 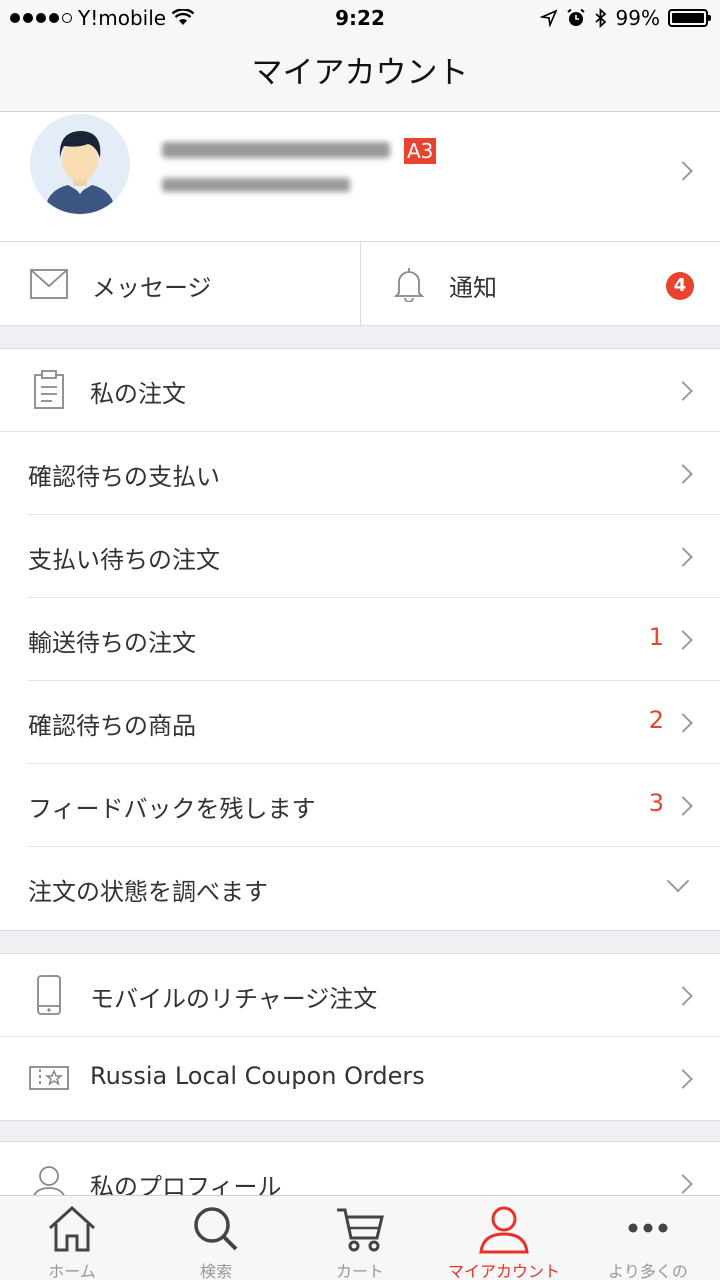 I want to click on notifications-count-badge: 4, so click(x=680, y=286).